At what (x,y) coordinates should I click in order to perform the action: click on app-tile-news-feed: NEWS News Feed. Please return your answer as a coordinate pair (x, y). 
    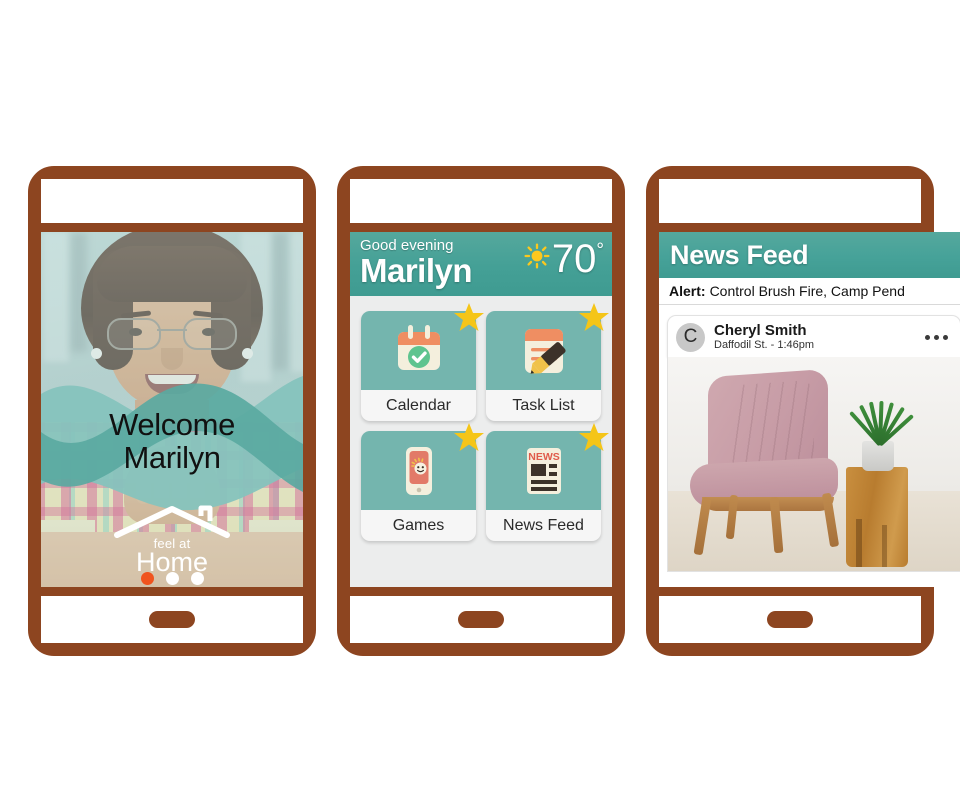
    Looking at the image, I should click on (547, 482).